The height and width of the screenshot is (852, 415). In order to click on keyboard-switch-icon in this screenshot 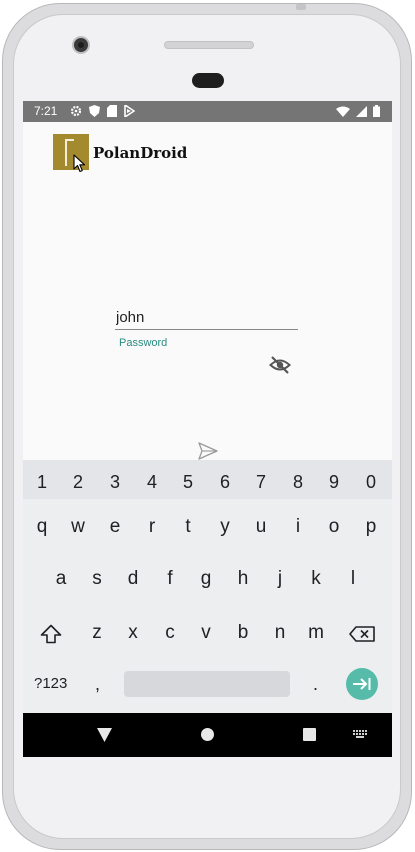, I will do `click(360, 734)`.